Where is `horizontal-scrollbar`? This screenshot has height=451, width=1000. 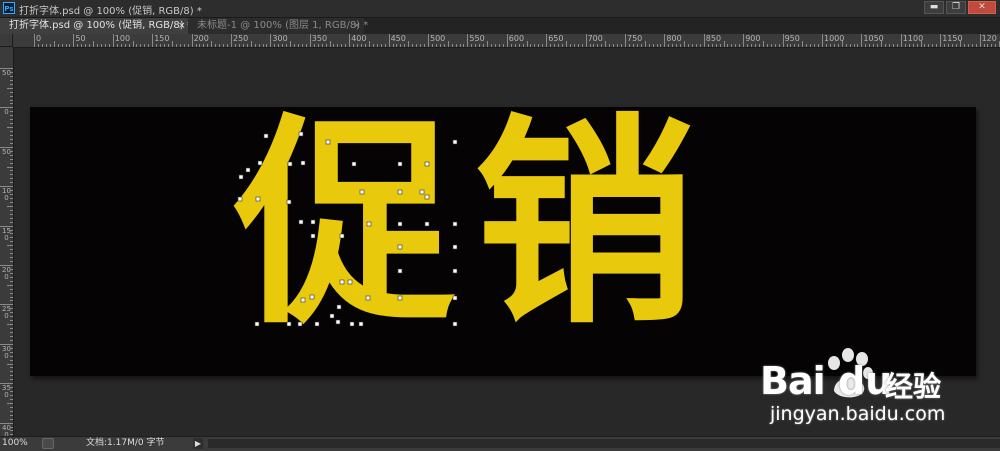 horizontal-scrollbar is located at coordinates (604, 443).